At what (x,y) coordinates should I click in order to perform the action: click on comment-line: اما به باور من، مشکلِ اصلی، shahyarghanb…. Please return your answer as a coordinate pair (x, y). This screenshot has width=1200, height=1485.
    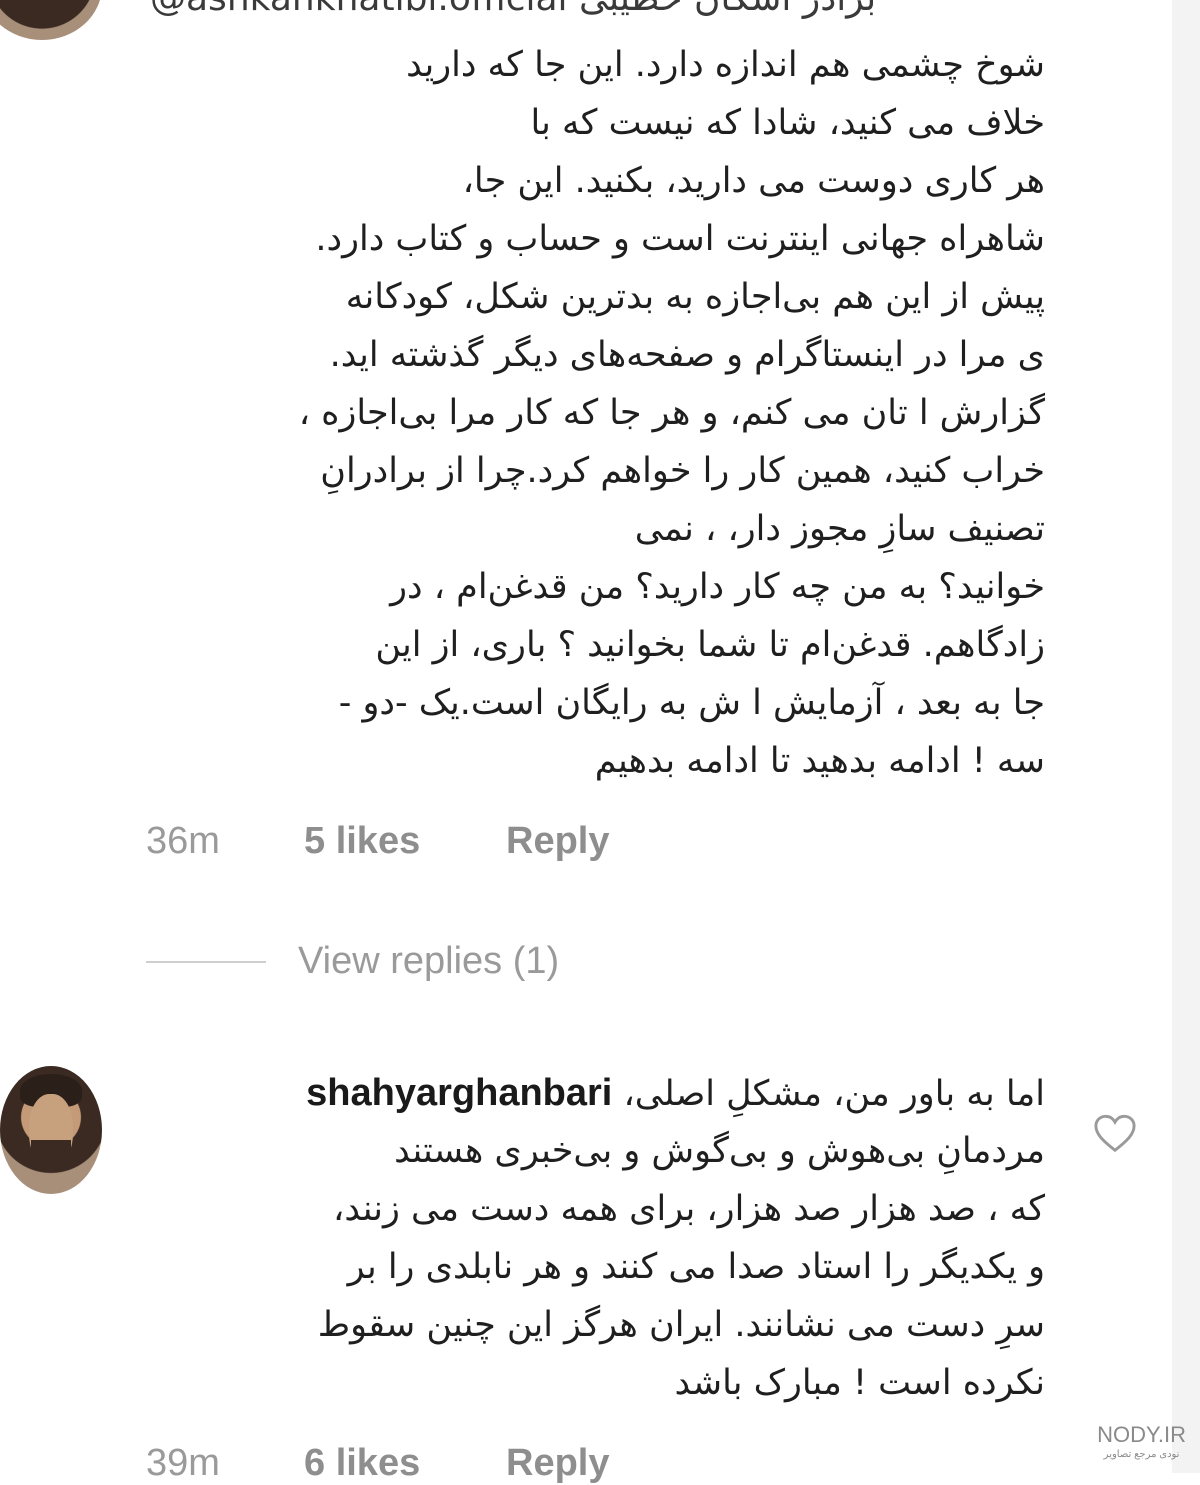
    Looking at the image, I should click on (592, 1093).